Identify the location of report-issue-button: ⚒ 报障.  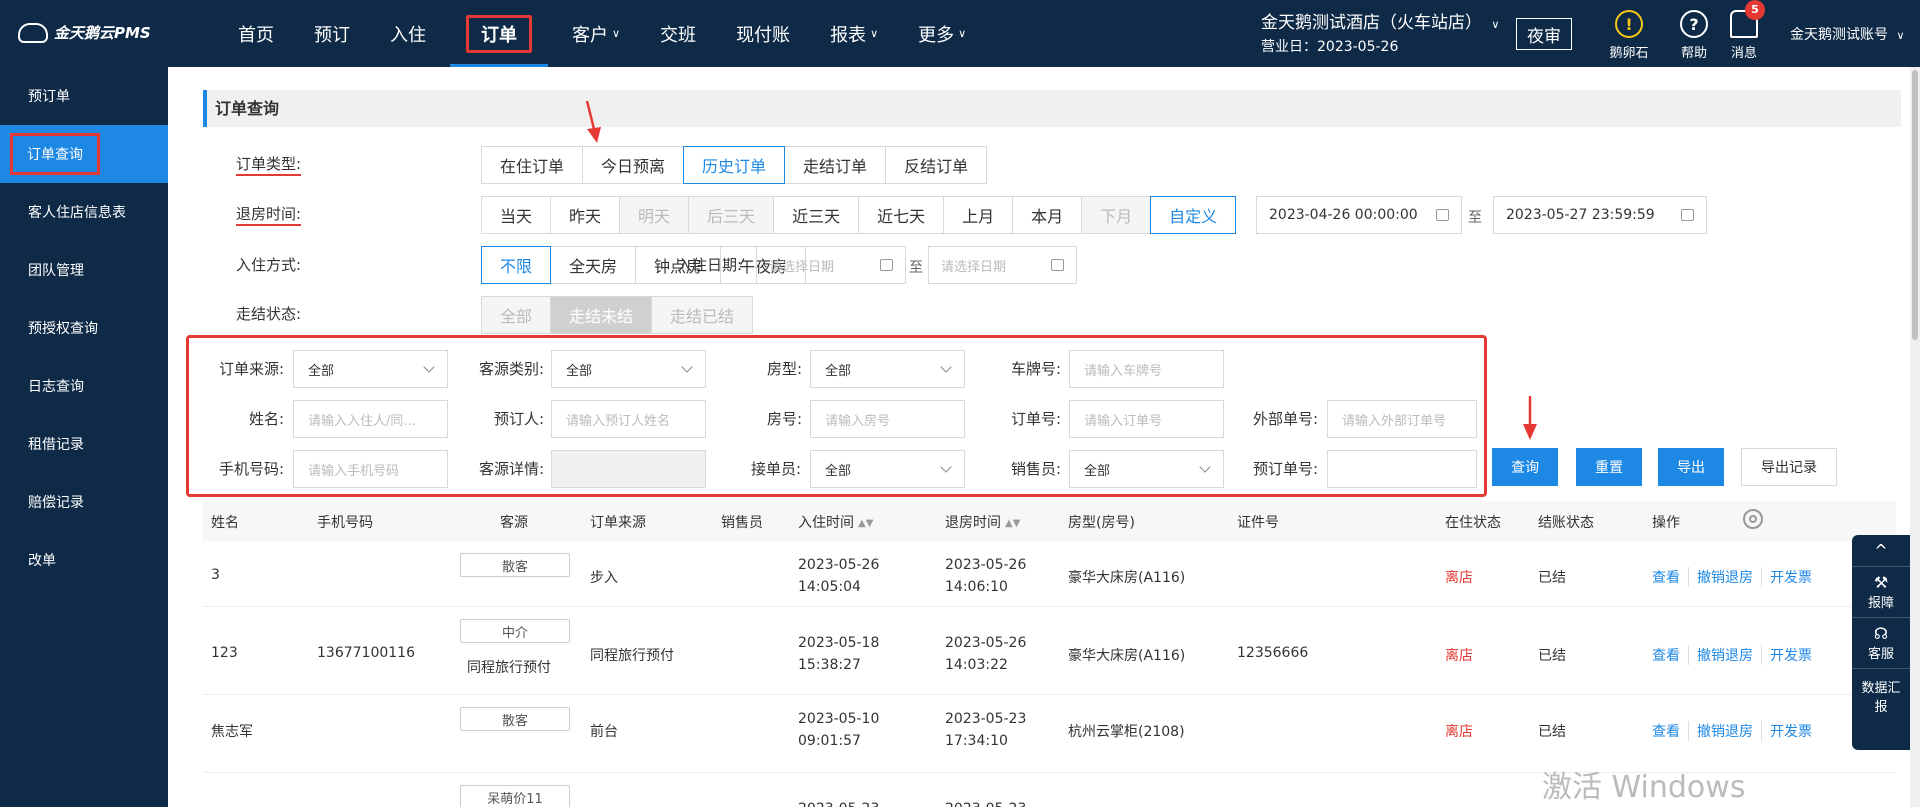
(1881, 592).